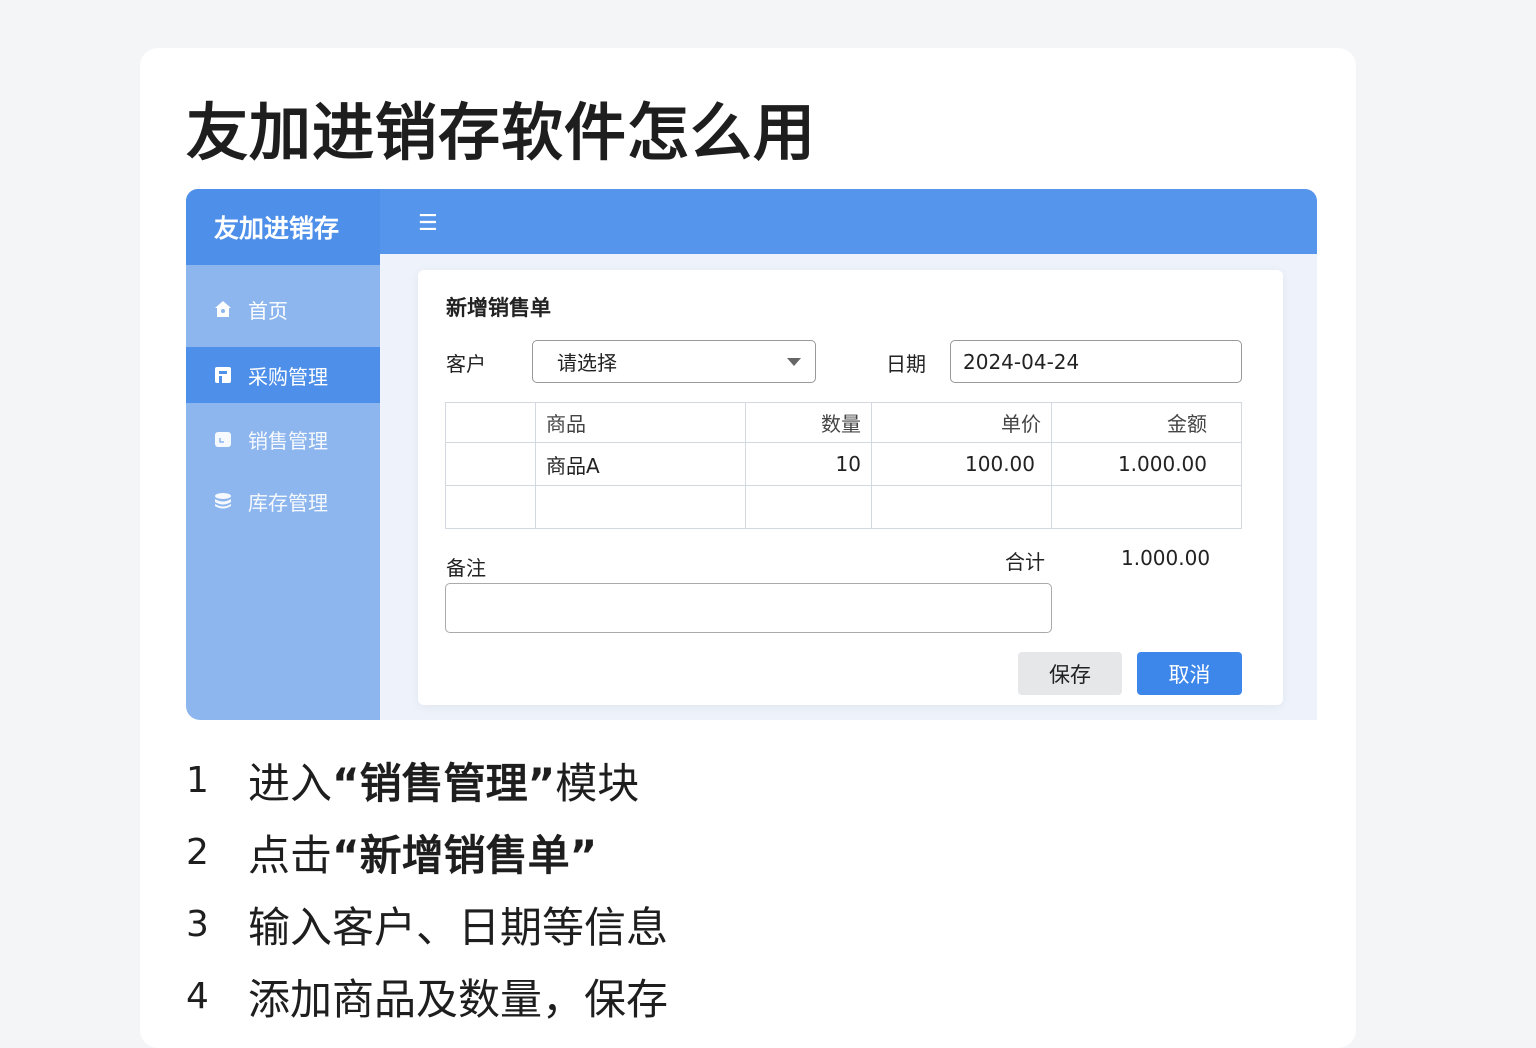 The width and height of the screenshot is (1536, 1048). What do you see at coordinates (674, 361) in the screenshot?
I see `customer-select: 请选择` at bounding box center [674, 361].